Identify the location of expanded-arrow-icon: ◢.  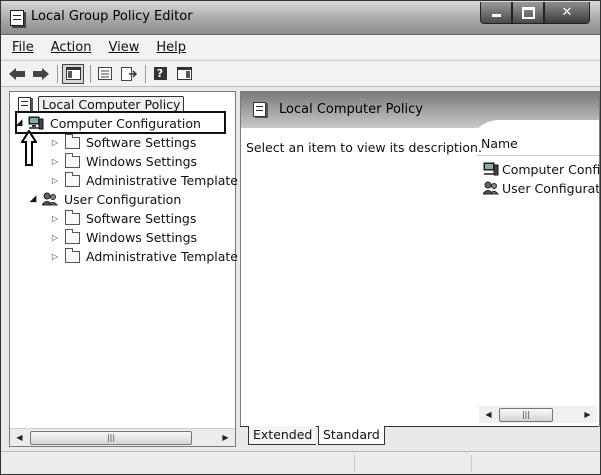
(33, 199).